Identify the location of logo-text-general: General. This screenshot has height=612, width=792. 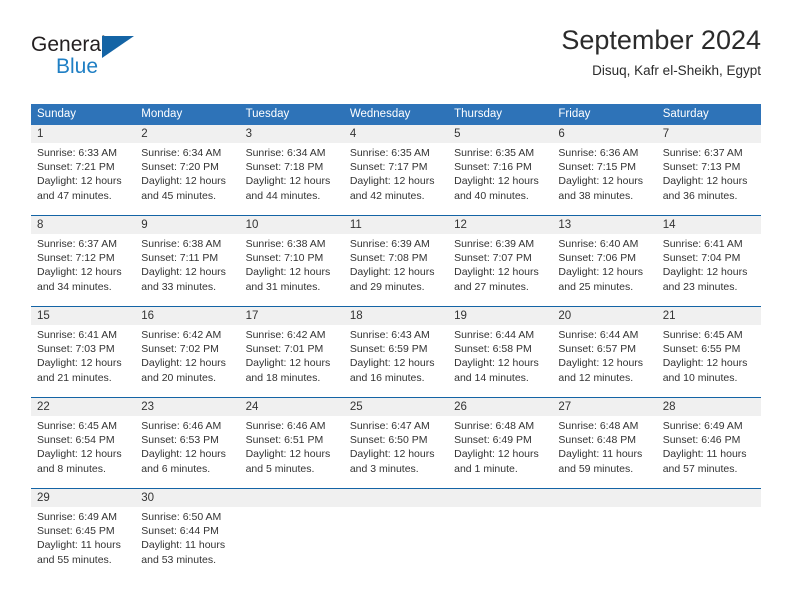
(68, 44).